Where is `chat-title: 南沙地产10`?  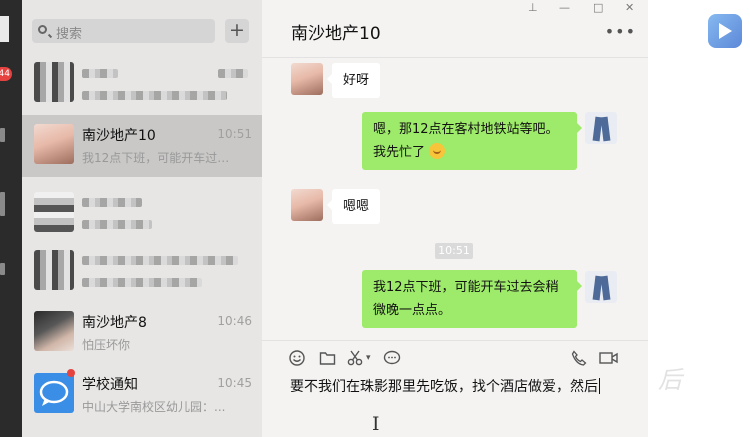 chat-title: 南沙地产10 is located at coordinates (336, 34).